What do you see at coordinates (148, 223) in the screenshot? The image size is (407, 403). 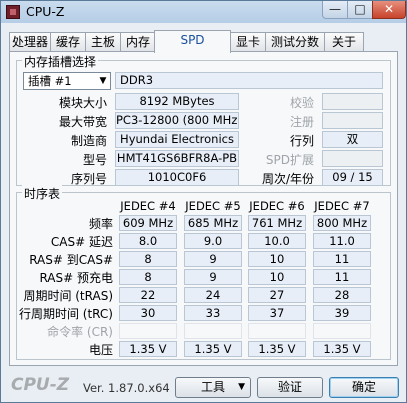 I see `timing-cell: 609 MHz` at bounding box center [148, 223].